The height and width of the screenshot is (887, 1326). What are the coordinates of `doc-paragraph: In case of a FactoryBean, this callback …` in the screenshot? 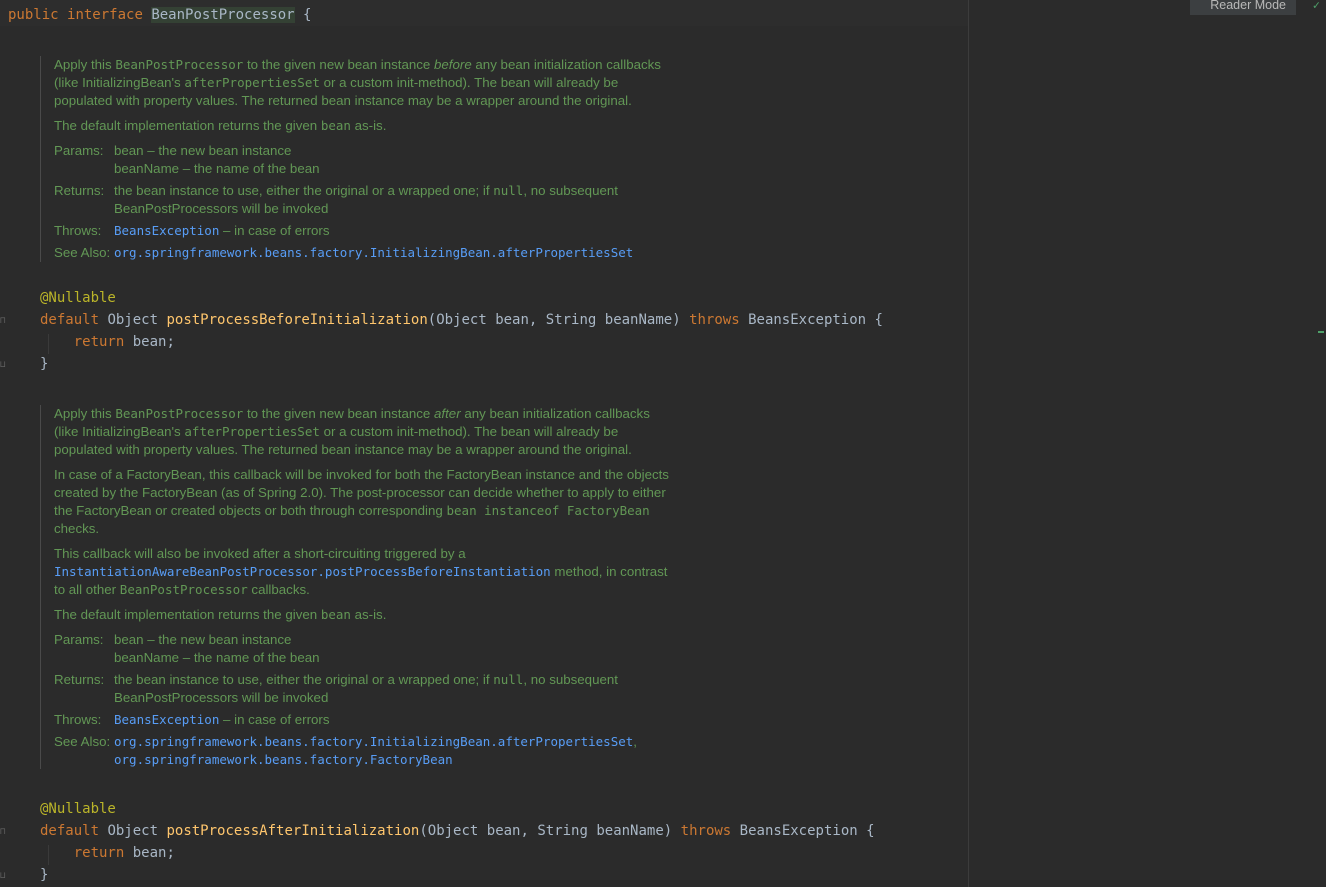 It's located at (361, 501).